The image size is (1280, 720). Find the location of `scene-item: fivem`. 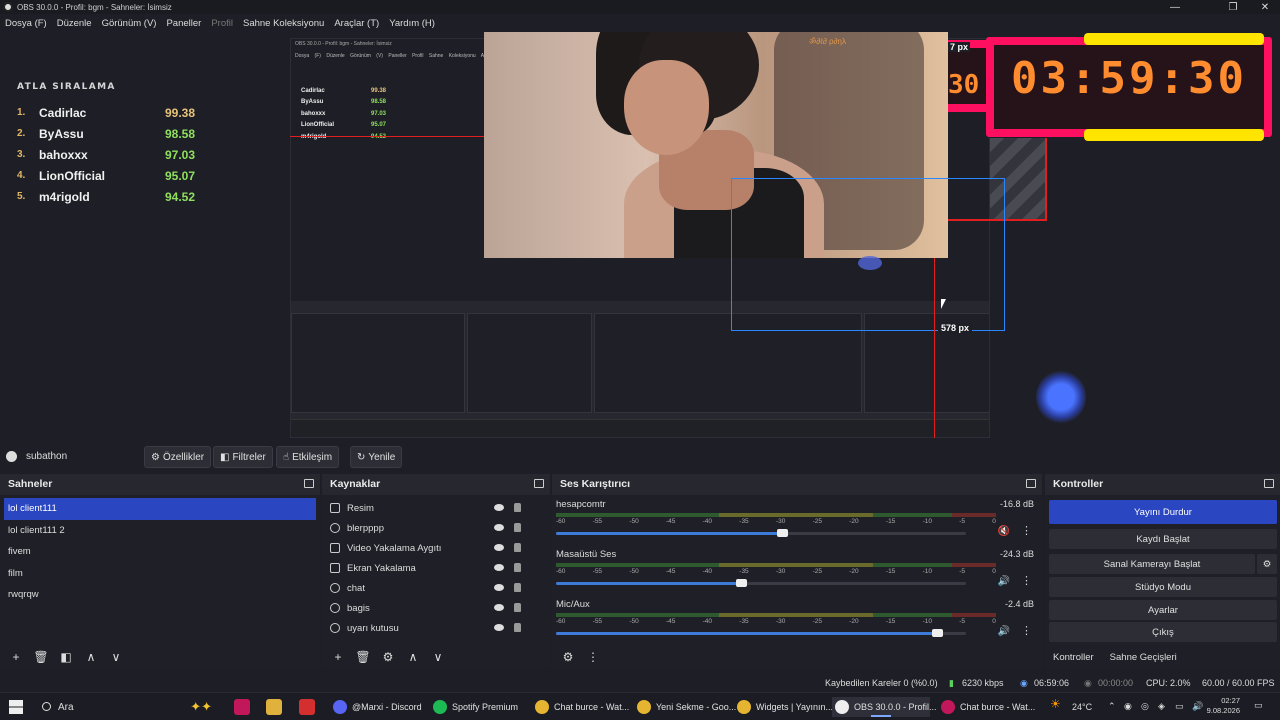

scene-item: fivem is located at coordinates (160, 552).